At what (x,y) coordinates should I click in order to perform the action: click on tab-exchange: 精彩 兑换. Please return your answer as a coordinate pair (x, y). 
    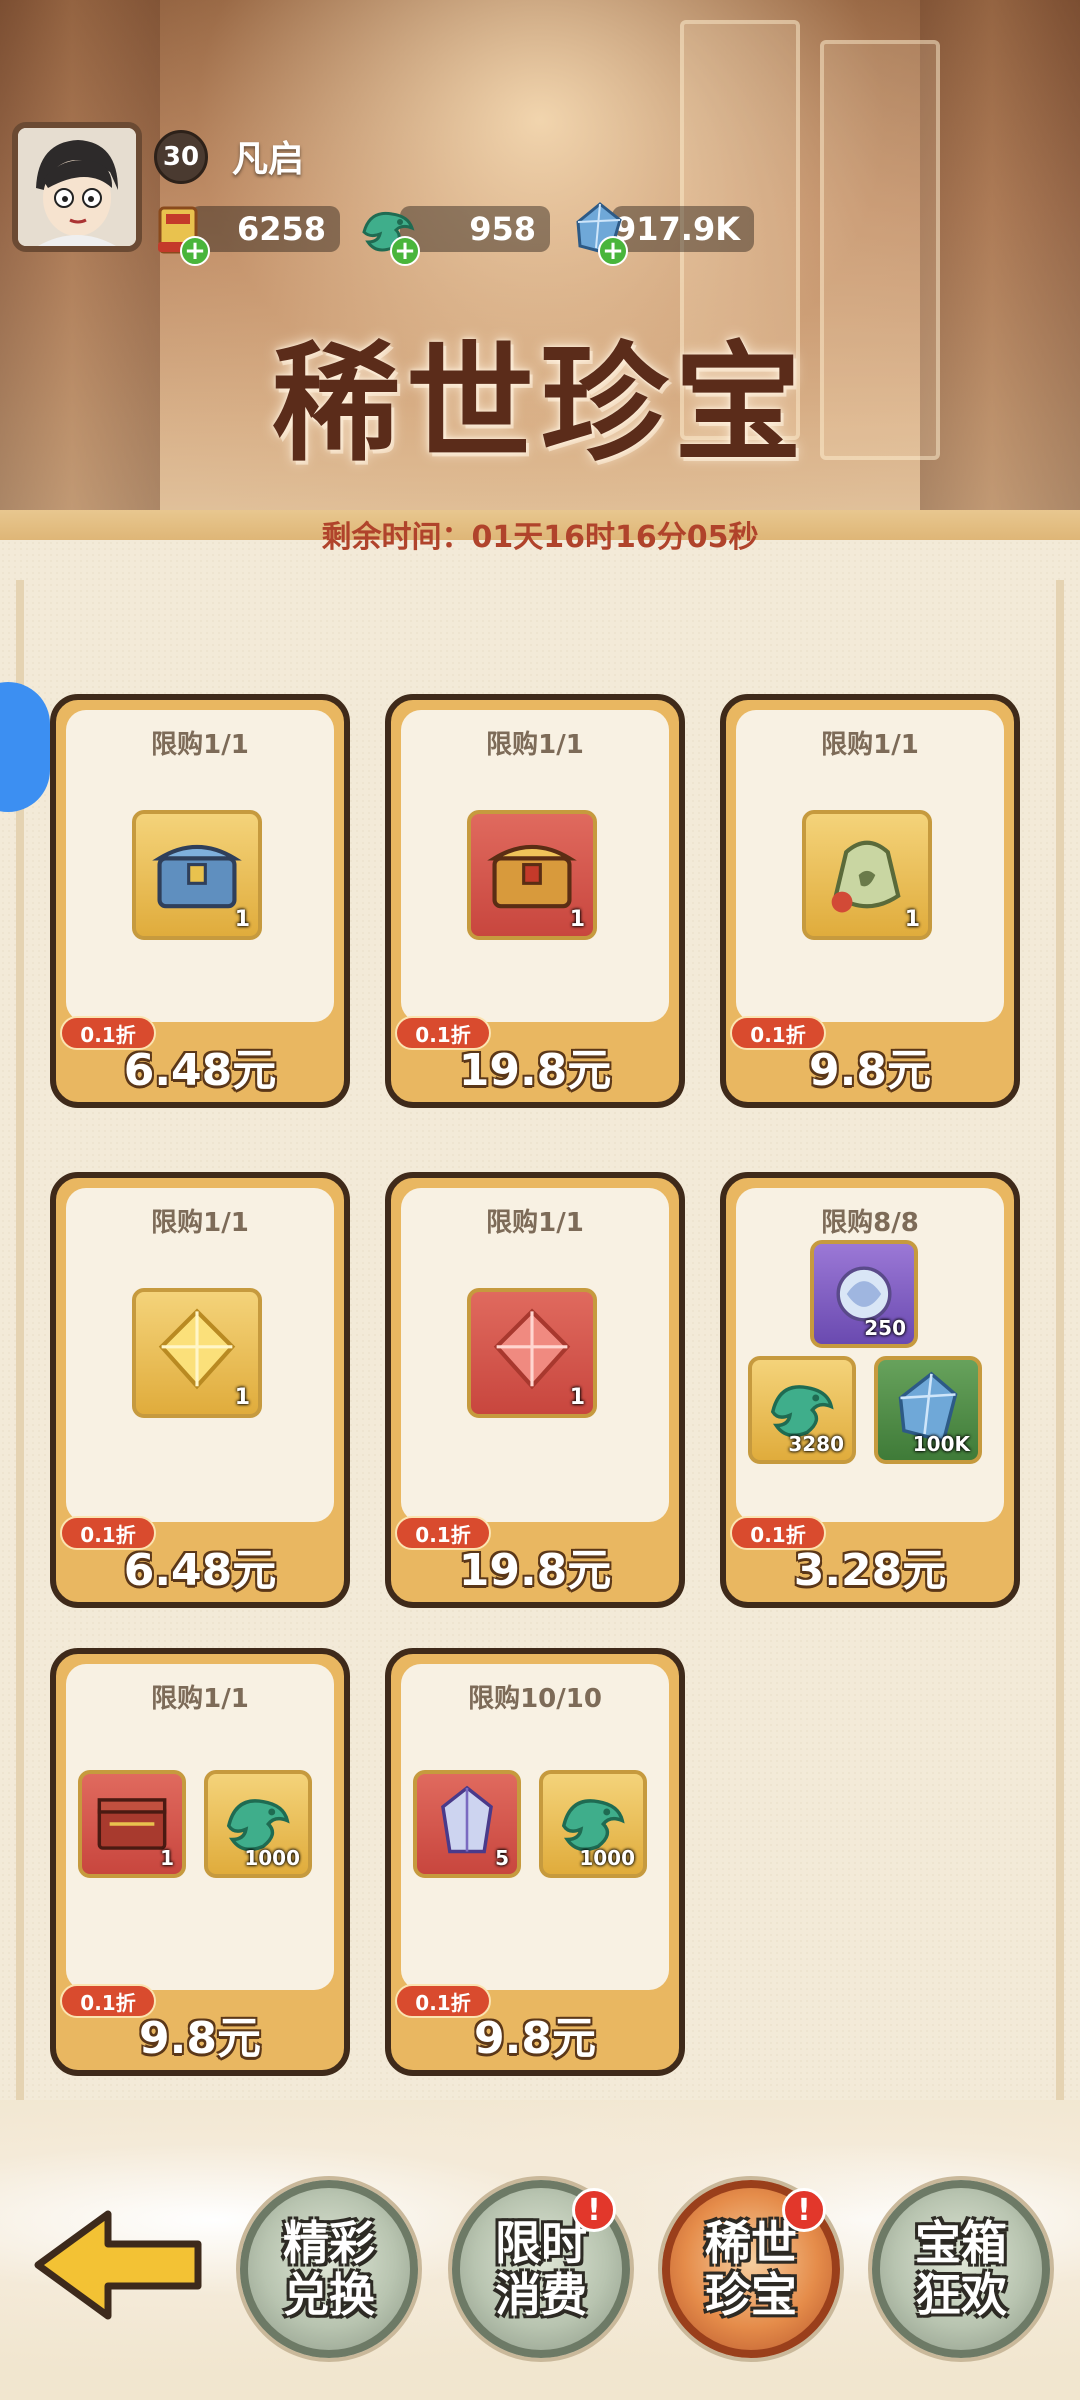
    Looking at the image, I should click on (329, 2269).